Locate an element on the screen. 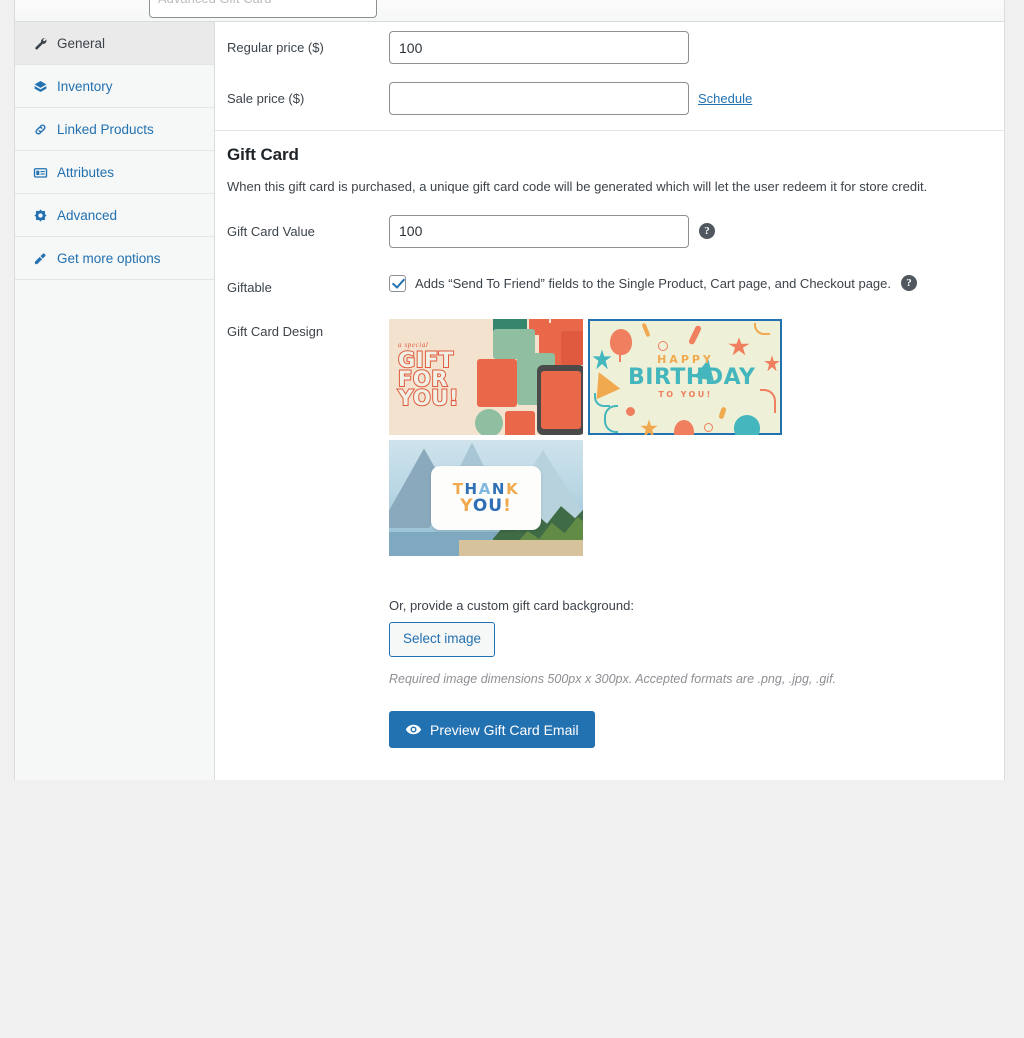  gift-card-section-title: Gift Card is located at coordinates (263, 154).